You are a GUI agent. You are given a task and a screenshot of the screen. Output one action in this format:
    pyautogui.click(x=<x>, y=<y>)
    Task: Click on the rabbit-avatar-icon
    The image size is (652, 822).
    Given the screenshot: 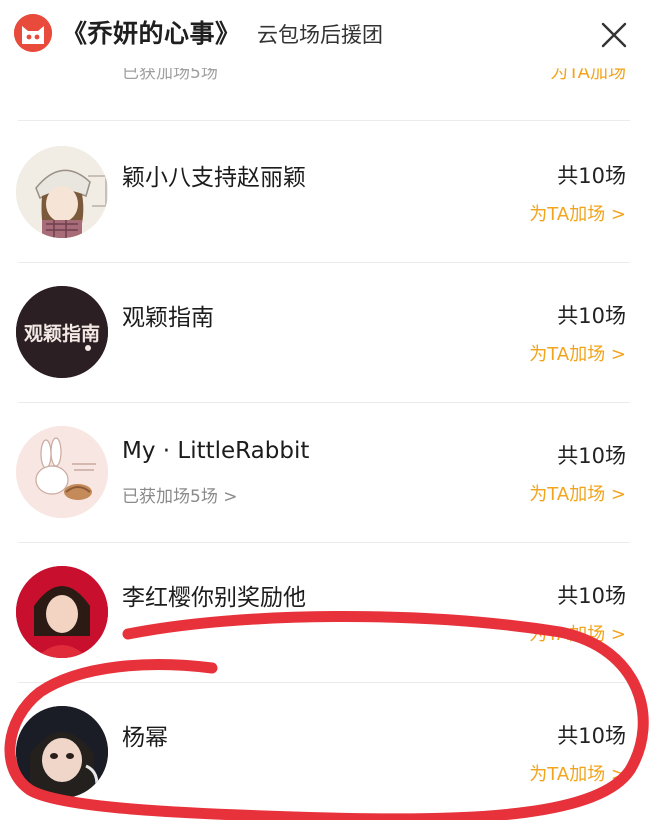 What is the action you would take?
    pyautogui.click(x=62, y=472)
    